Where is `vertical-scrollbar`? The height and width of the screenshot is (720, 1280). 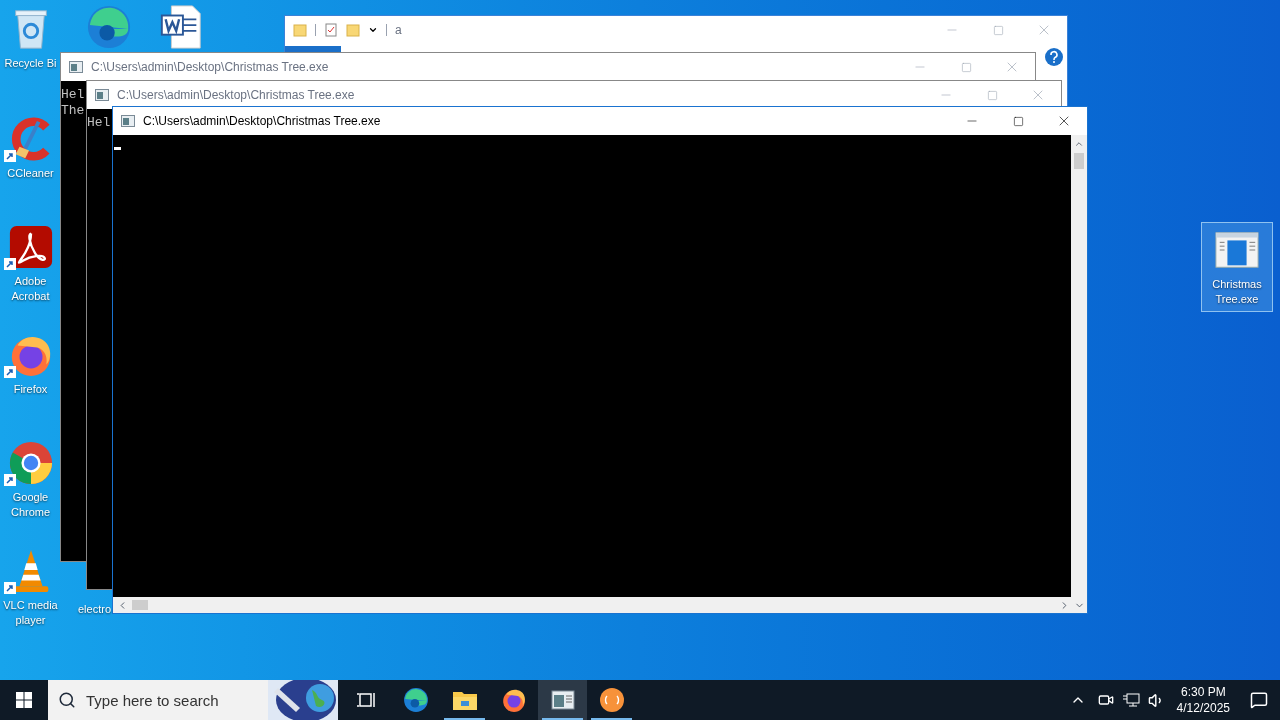 vertical-scrollbar is located at coordinates (1079, 366).